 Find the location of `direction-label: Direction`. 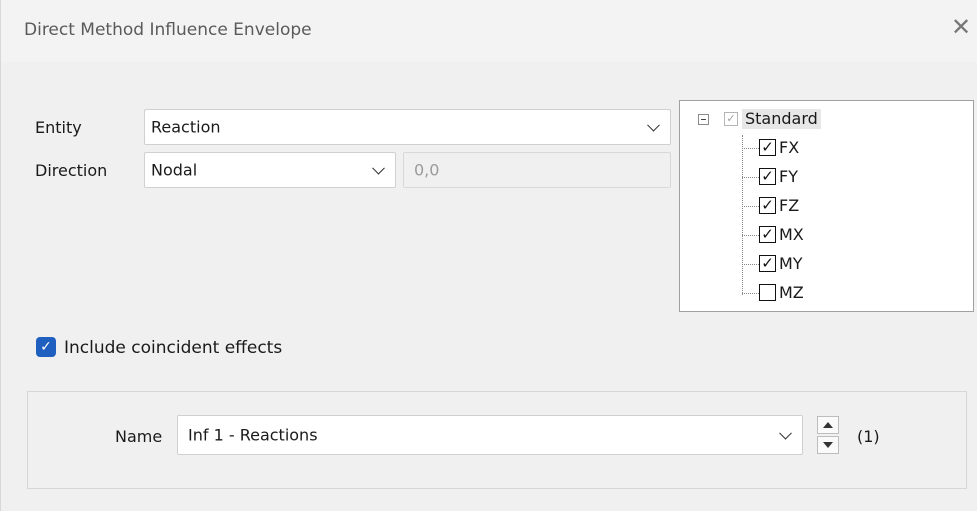

direction-label: Direction is located at coordinates (71, 170).